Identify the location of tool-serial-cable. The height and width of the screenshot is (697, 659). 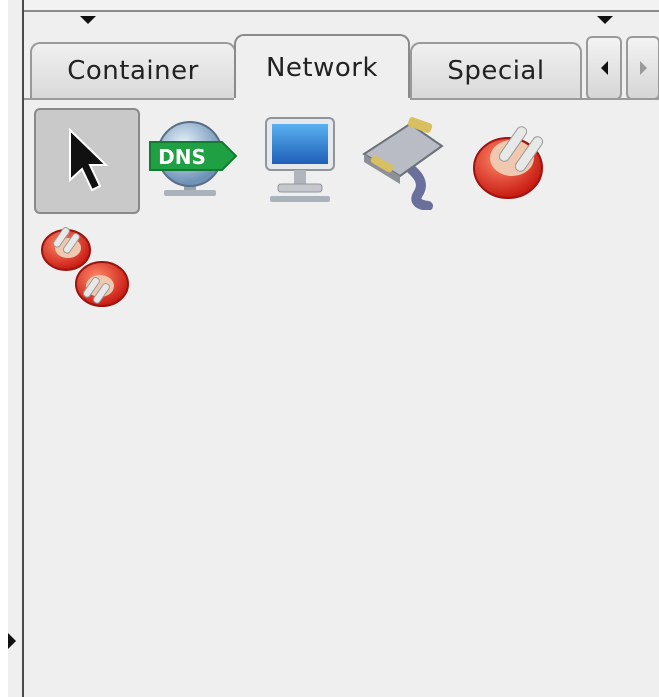
(406, 160).